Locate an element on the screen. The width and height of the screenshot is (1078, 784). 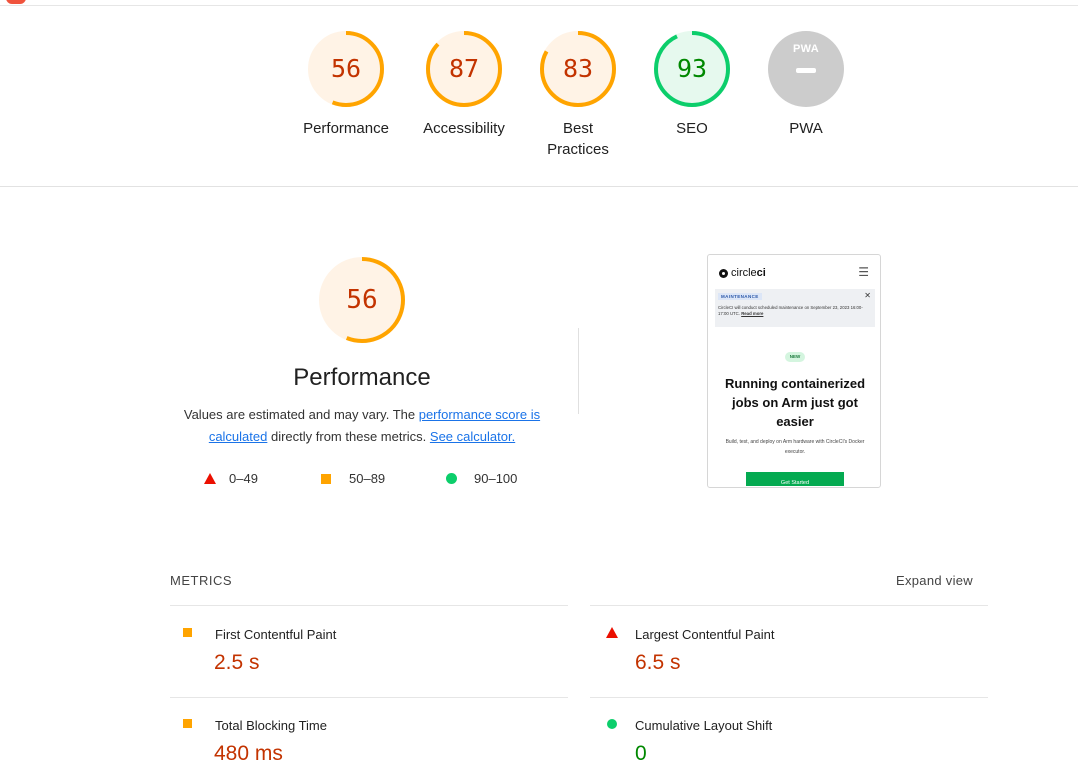
metric-name: Cumulative Layout Shift is located at coordinates (704, 725).